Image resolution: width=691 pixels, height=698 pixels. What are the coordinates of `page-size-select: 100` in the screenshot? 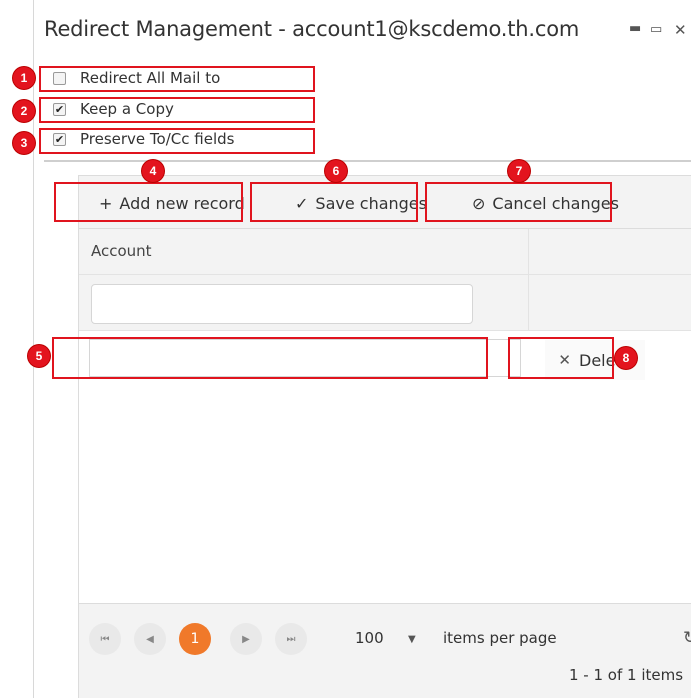 It's located at (369, 638).